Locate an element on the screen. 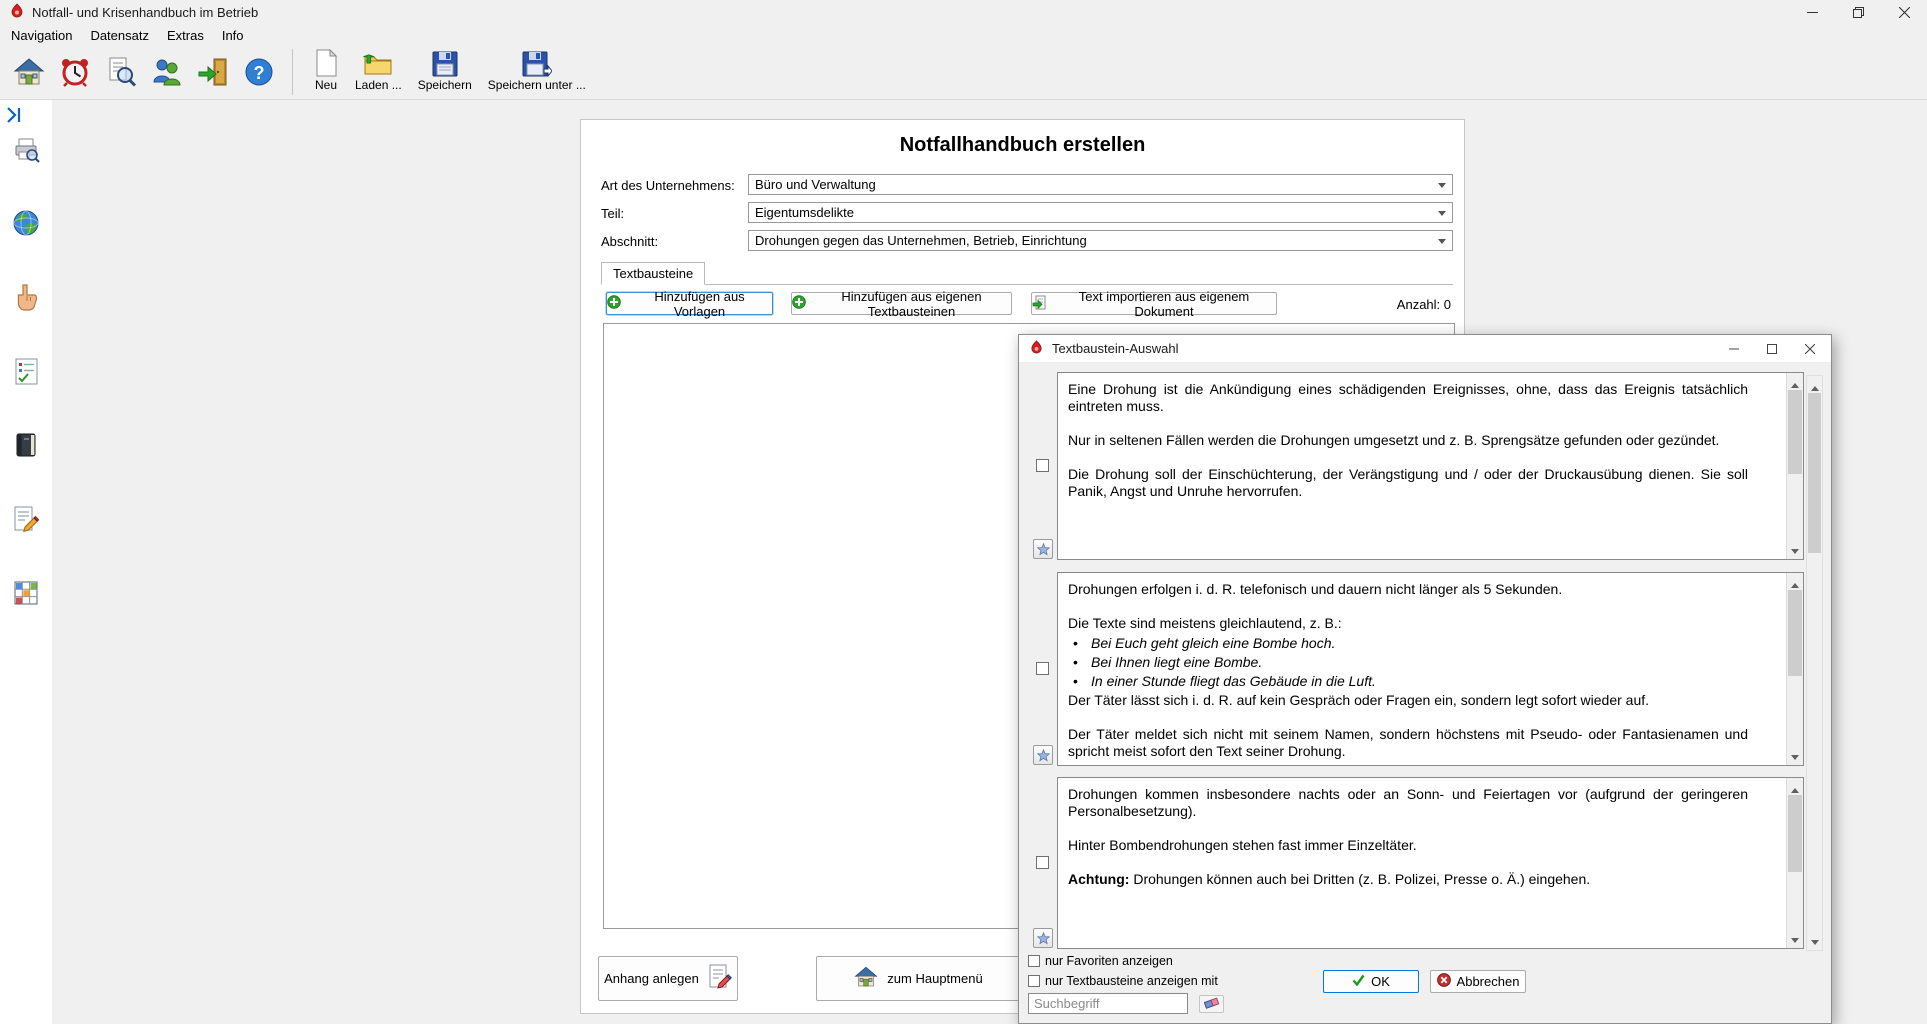 The image size is (1927, 1024). import-document-icon is located at coordinates (1039, 304).